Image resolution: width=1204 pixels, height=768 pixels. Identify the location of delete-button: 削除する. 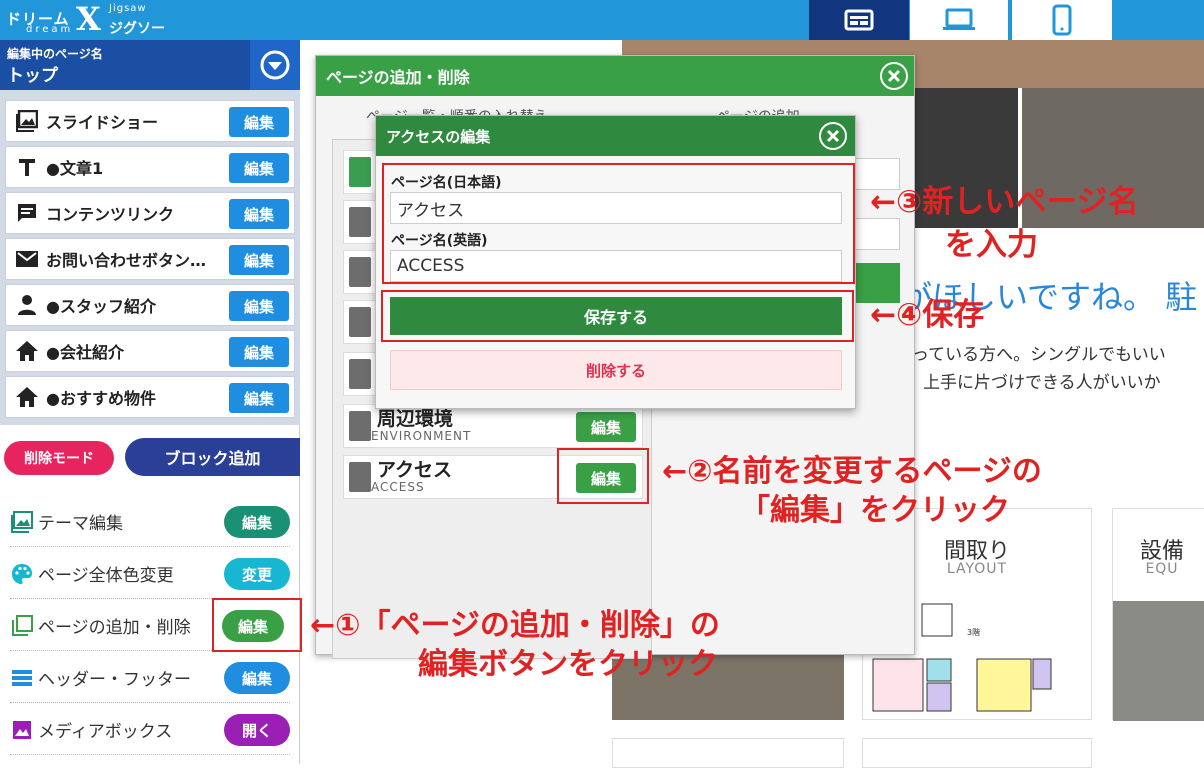
(616, 370).